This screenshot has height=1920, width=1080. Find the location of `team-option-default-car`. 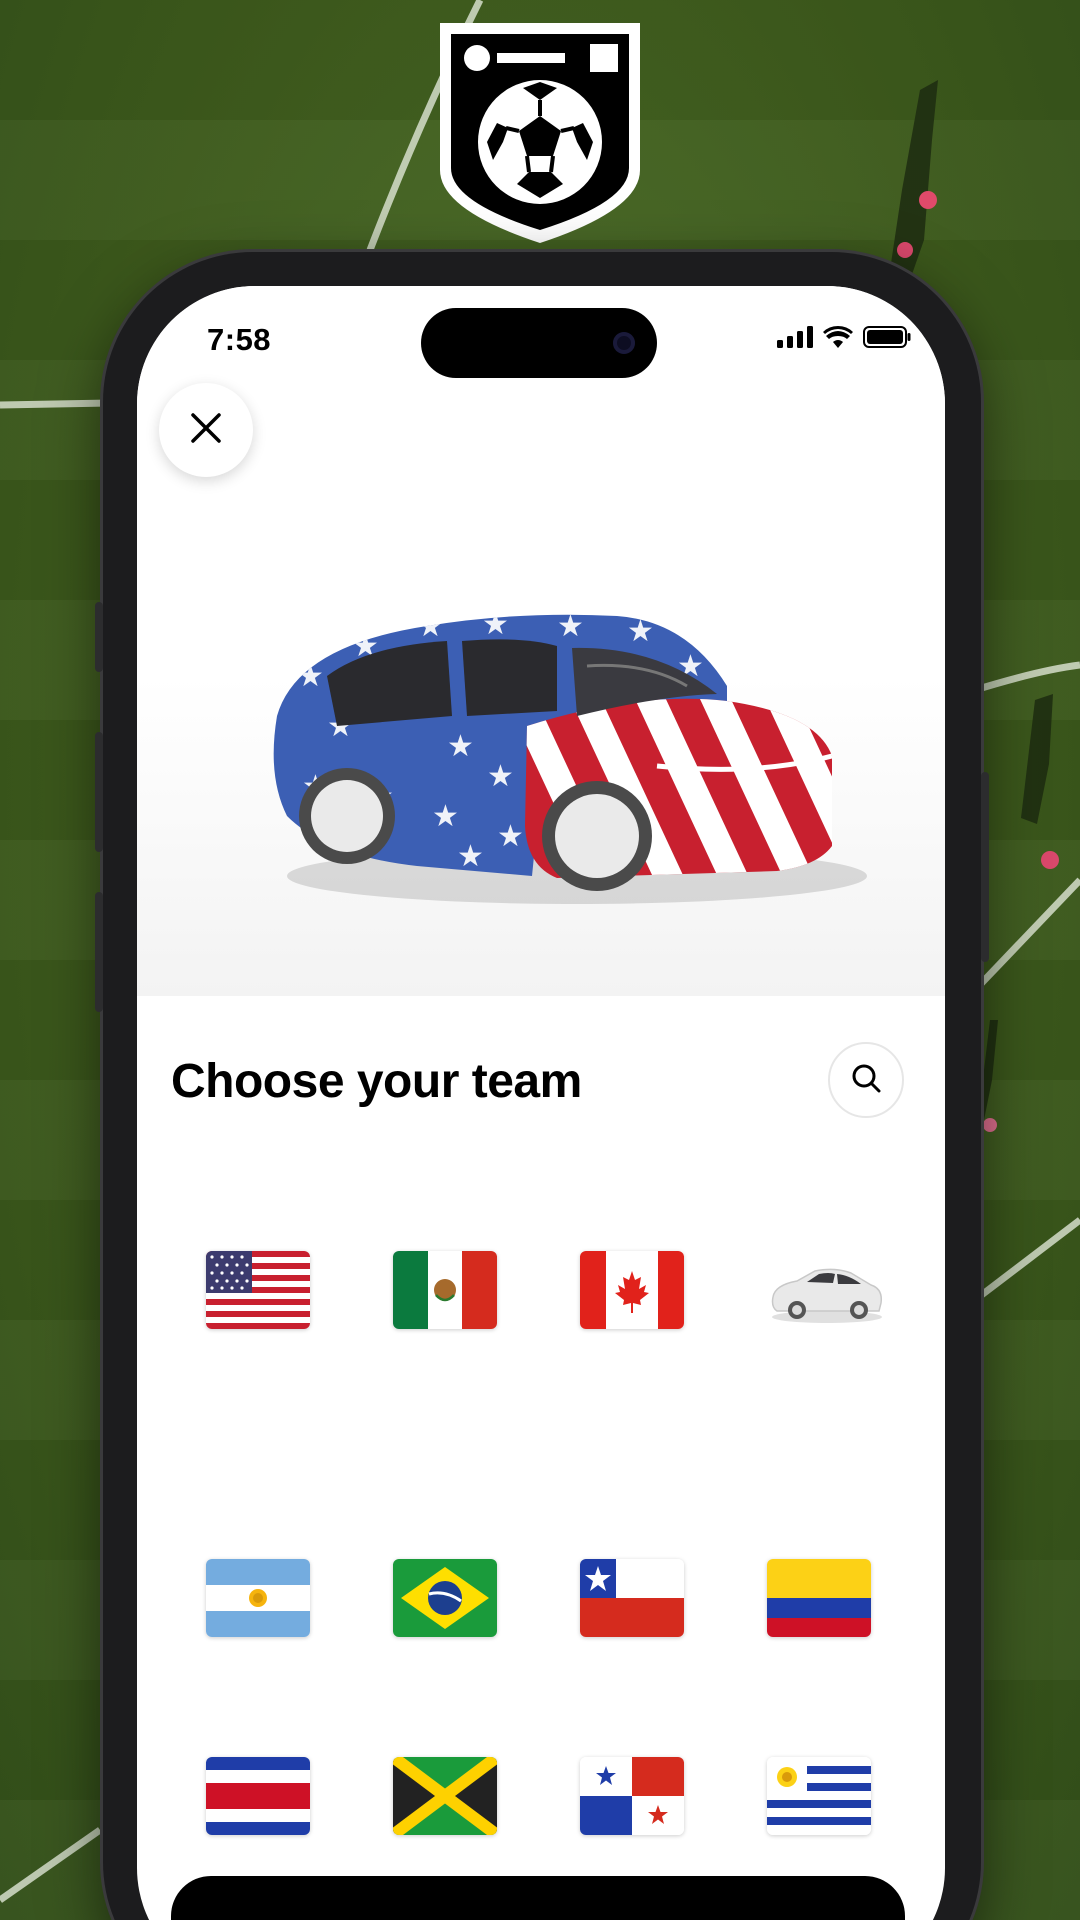

team-option-default-car is located at coordinates (827, 1290).